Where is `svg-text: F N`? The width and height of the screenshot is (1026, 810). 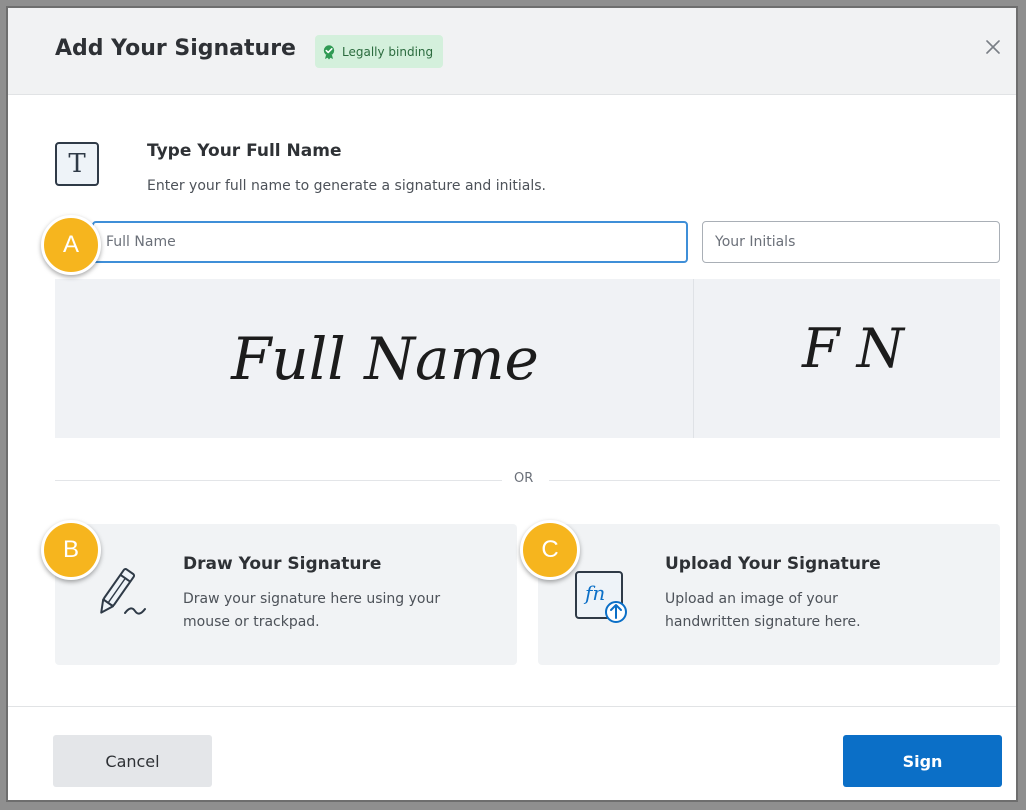
svg-text: F N is located at coordinates (853, 348).